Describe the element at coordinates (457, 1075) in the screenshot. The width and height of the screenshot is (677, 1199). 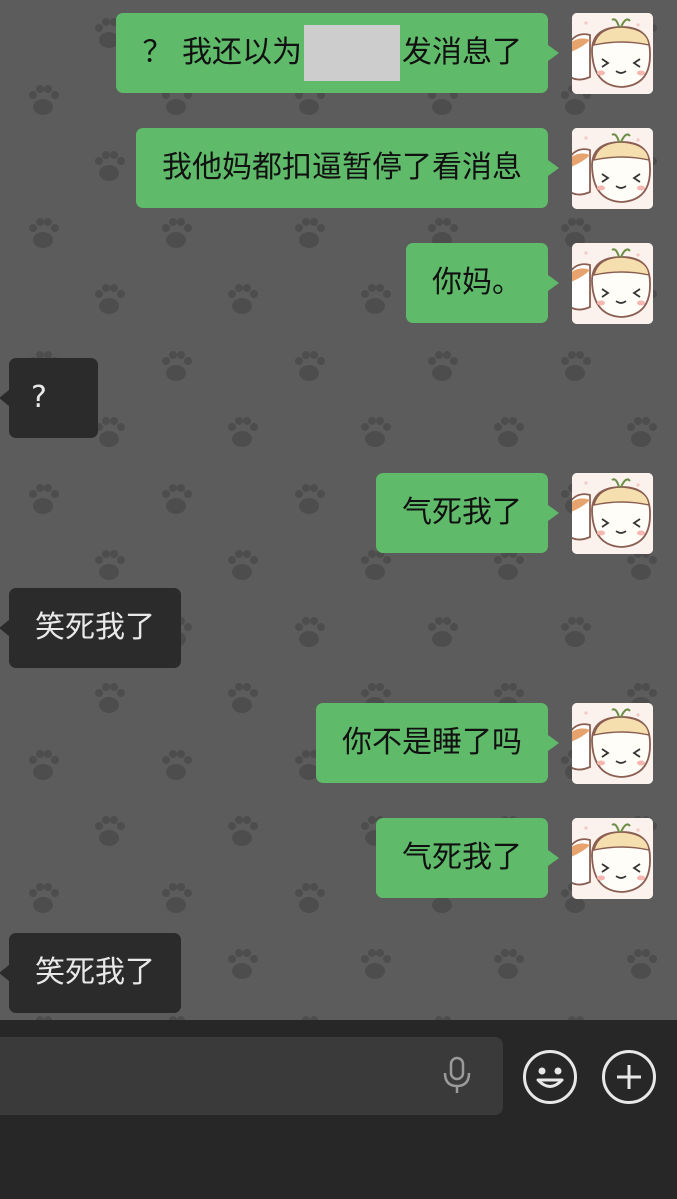
I see `mic-icon` at that location.